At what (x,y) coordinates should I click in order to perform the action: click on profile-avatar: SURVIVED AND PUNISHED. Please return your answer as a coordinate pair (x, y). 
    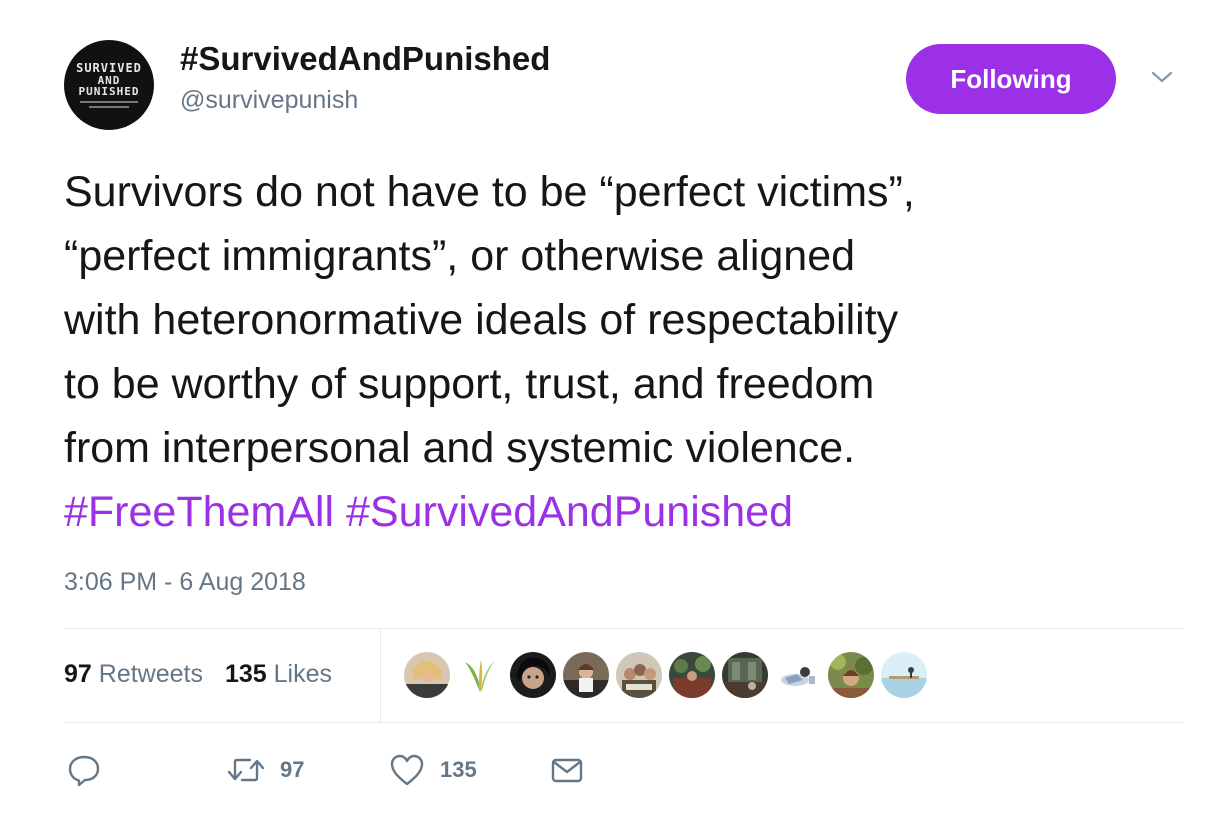
    Looking at the image, I should click on (109, 85).